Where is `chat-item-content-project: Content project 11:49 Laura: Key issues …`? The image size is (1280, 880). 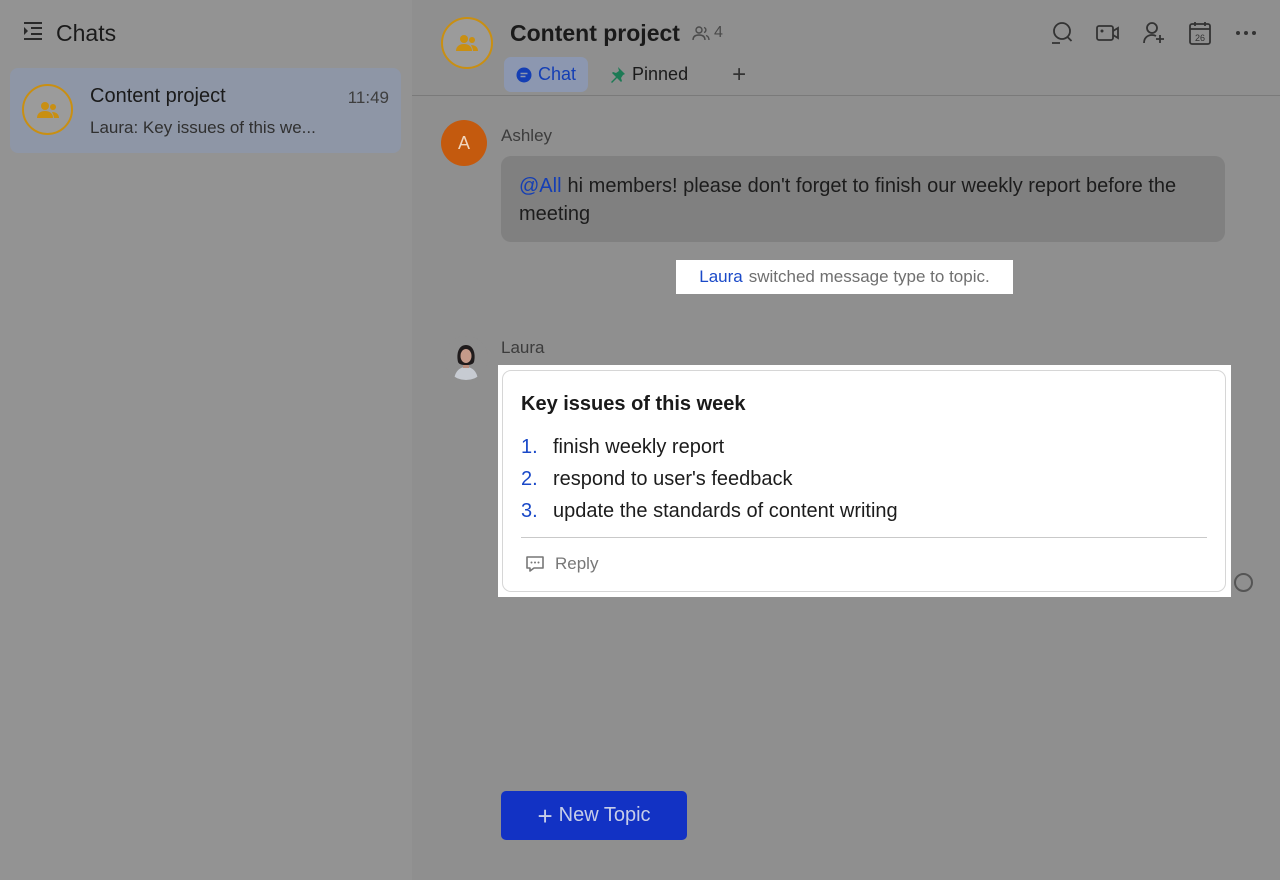
chat-item-content-project: Content project 11:49 Laura: Key issues … is located at coordinates (205, 110).